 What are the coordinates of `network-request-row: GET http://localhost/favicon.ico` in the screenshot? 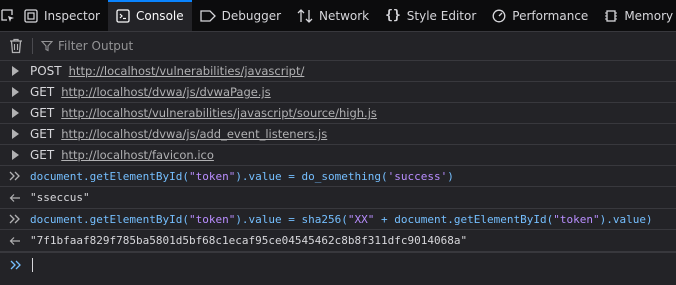 It's located at (338, 155).